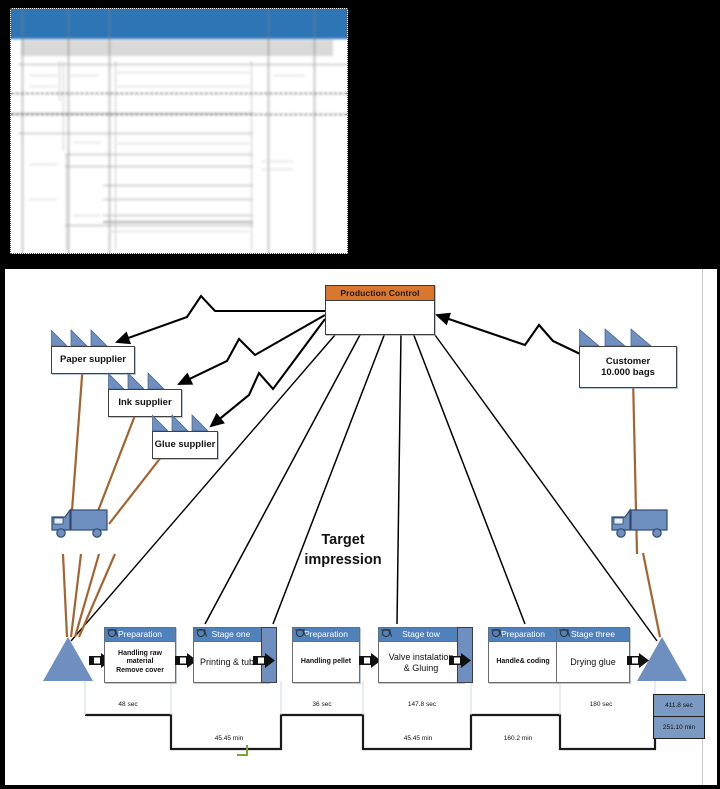  I want to click on supplier-paper-label: Paper supplier, so click(93, 360).